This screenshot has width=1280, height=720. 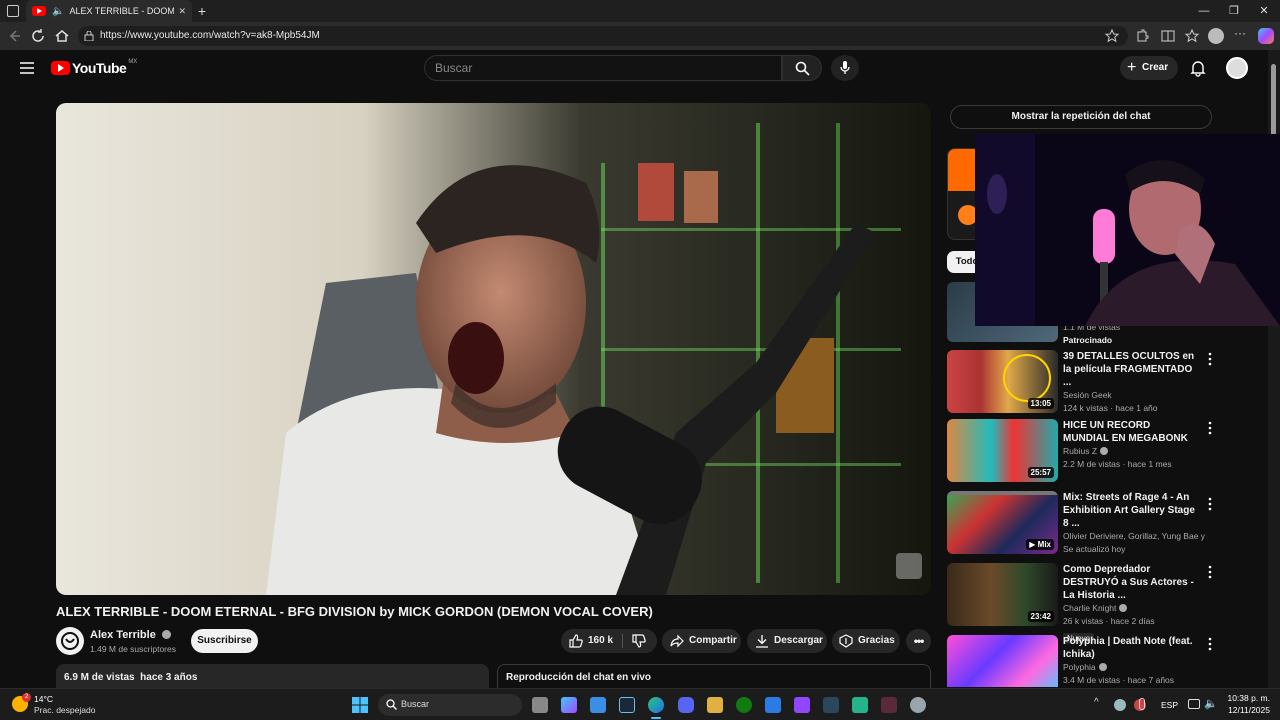 What do you see at coordinates (224, 641) in the screenshot?
I see `subscribe-button: Suscribirse` at bounding box center [224, 641].